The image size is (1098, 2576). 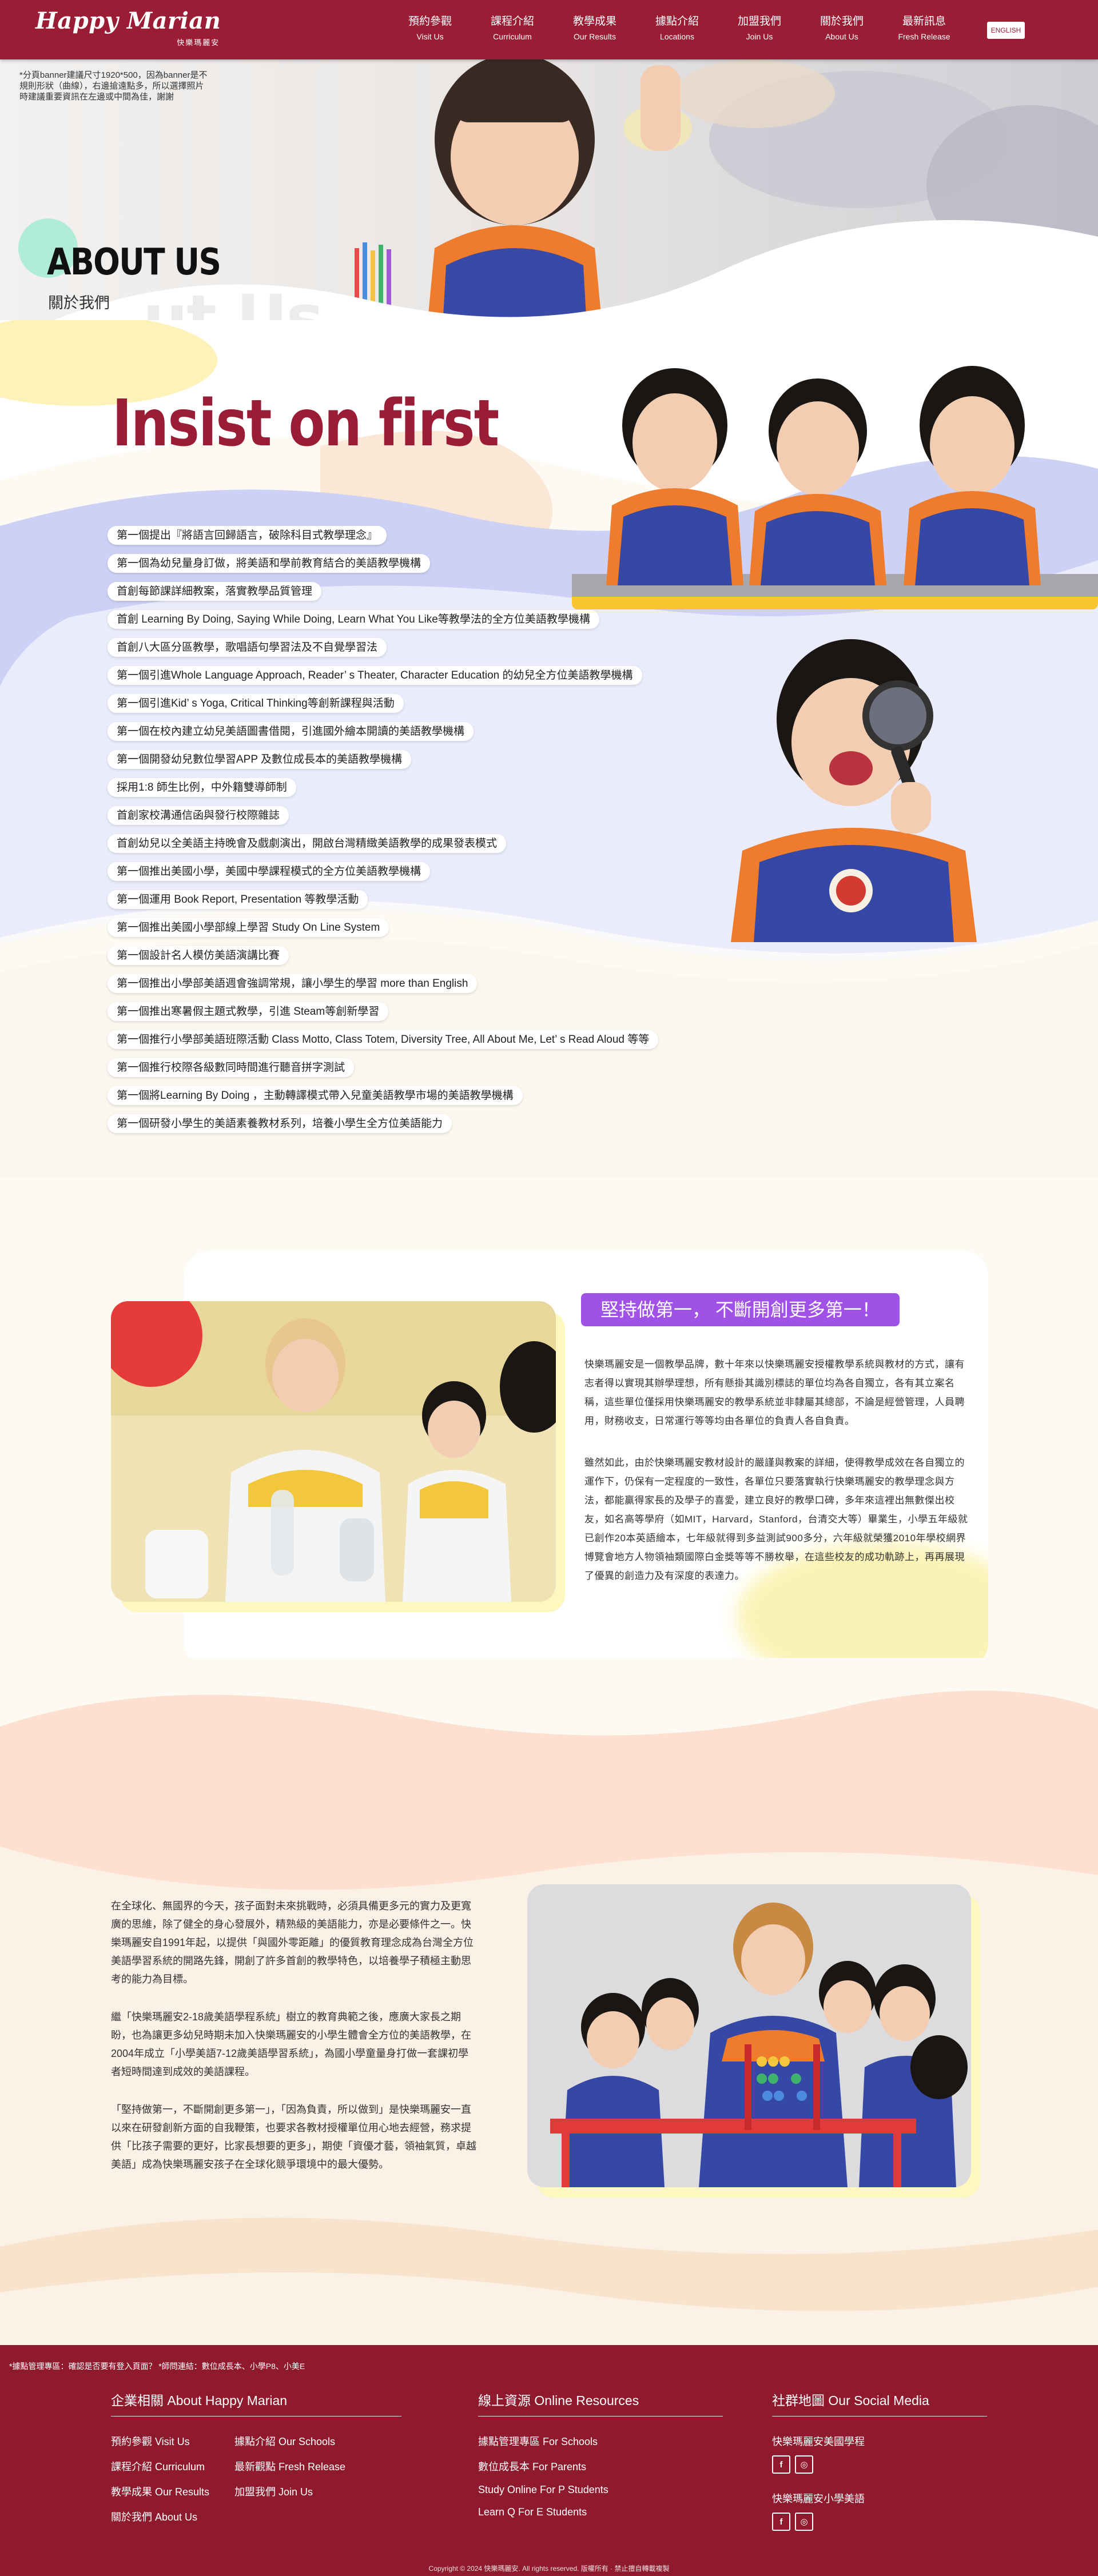 I want to click on footer-col-title: 企業相關 About Happy Marian, so click(x=256, y=2403).